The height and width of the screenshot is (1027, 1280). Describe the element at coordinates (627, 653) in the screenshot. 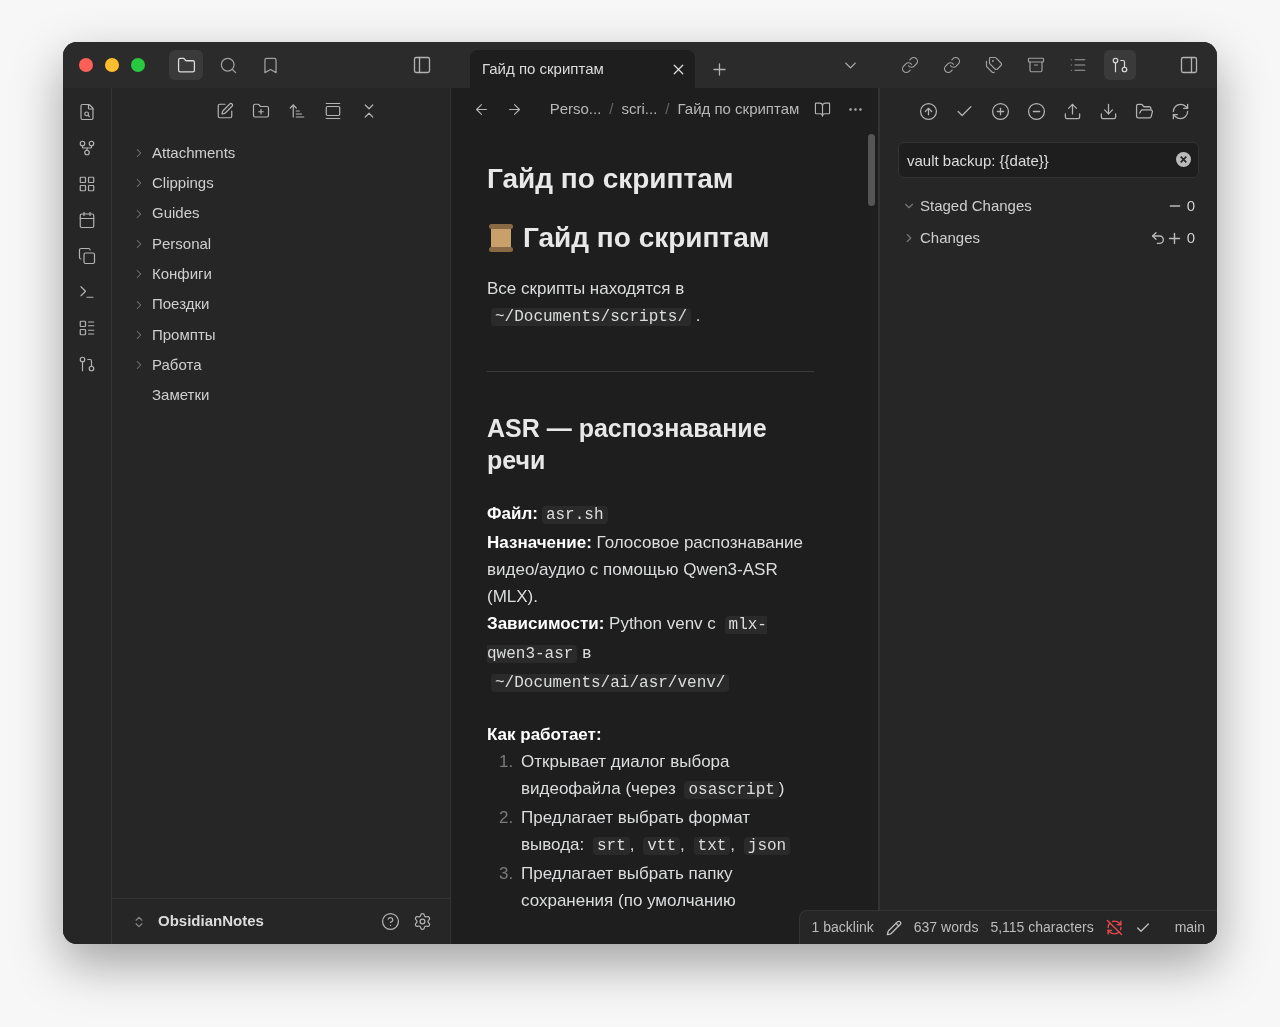

I see `field-line: Зависимости: Python venv с mlx-qwen3-asr в ~/Documents/ai/asr/venv/` at that location.